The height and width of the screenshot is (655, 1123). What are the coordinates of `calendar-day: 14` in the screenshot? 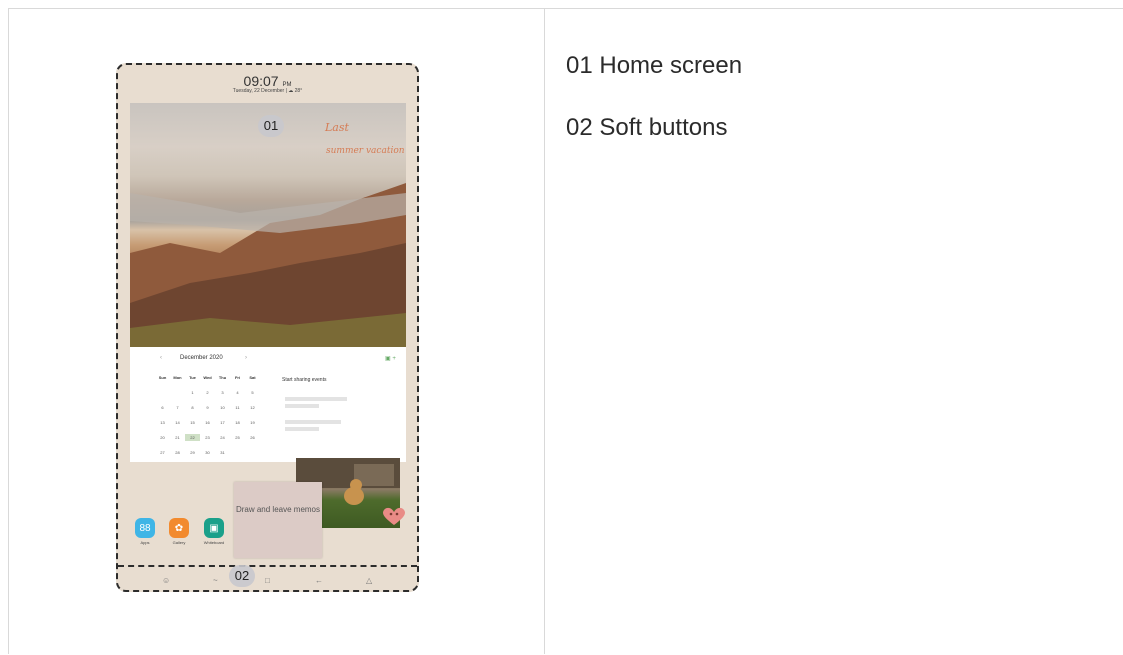 It's located at (177, 422).